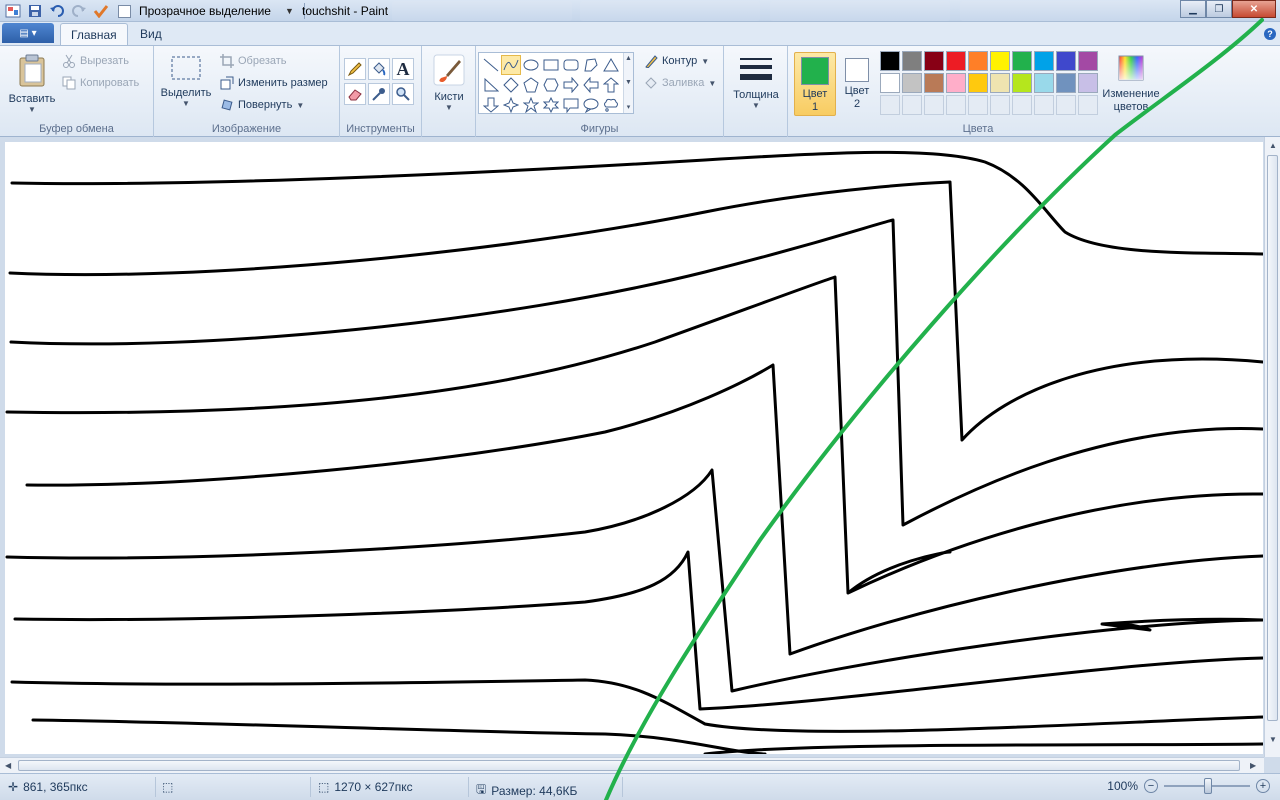 The height and width of the screenshot is (800, 1280). What do you see at coordinates (591, 105) in the screenshot?
I see `shape-oval-callout-icon` at bounding box center [591, 105].